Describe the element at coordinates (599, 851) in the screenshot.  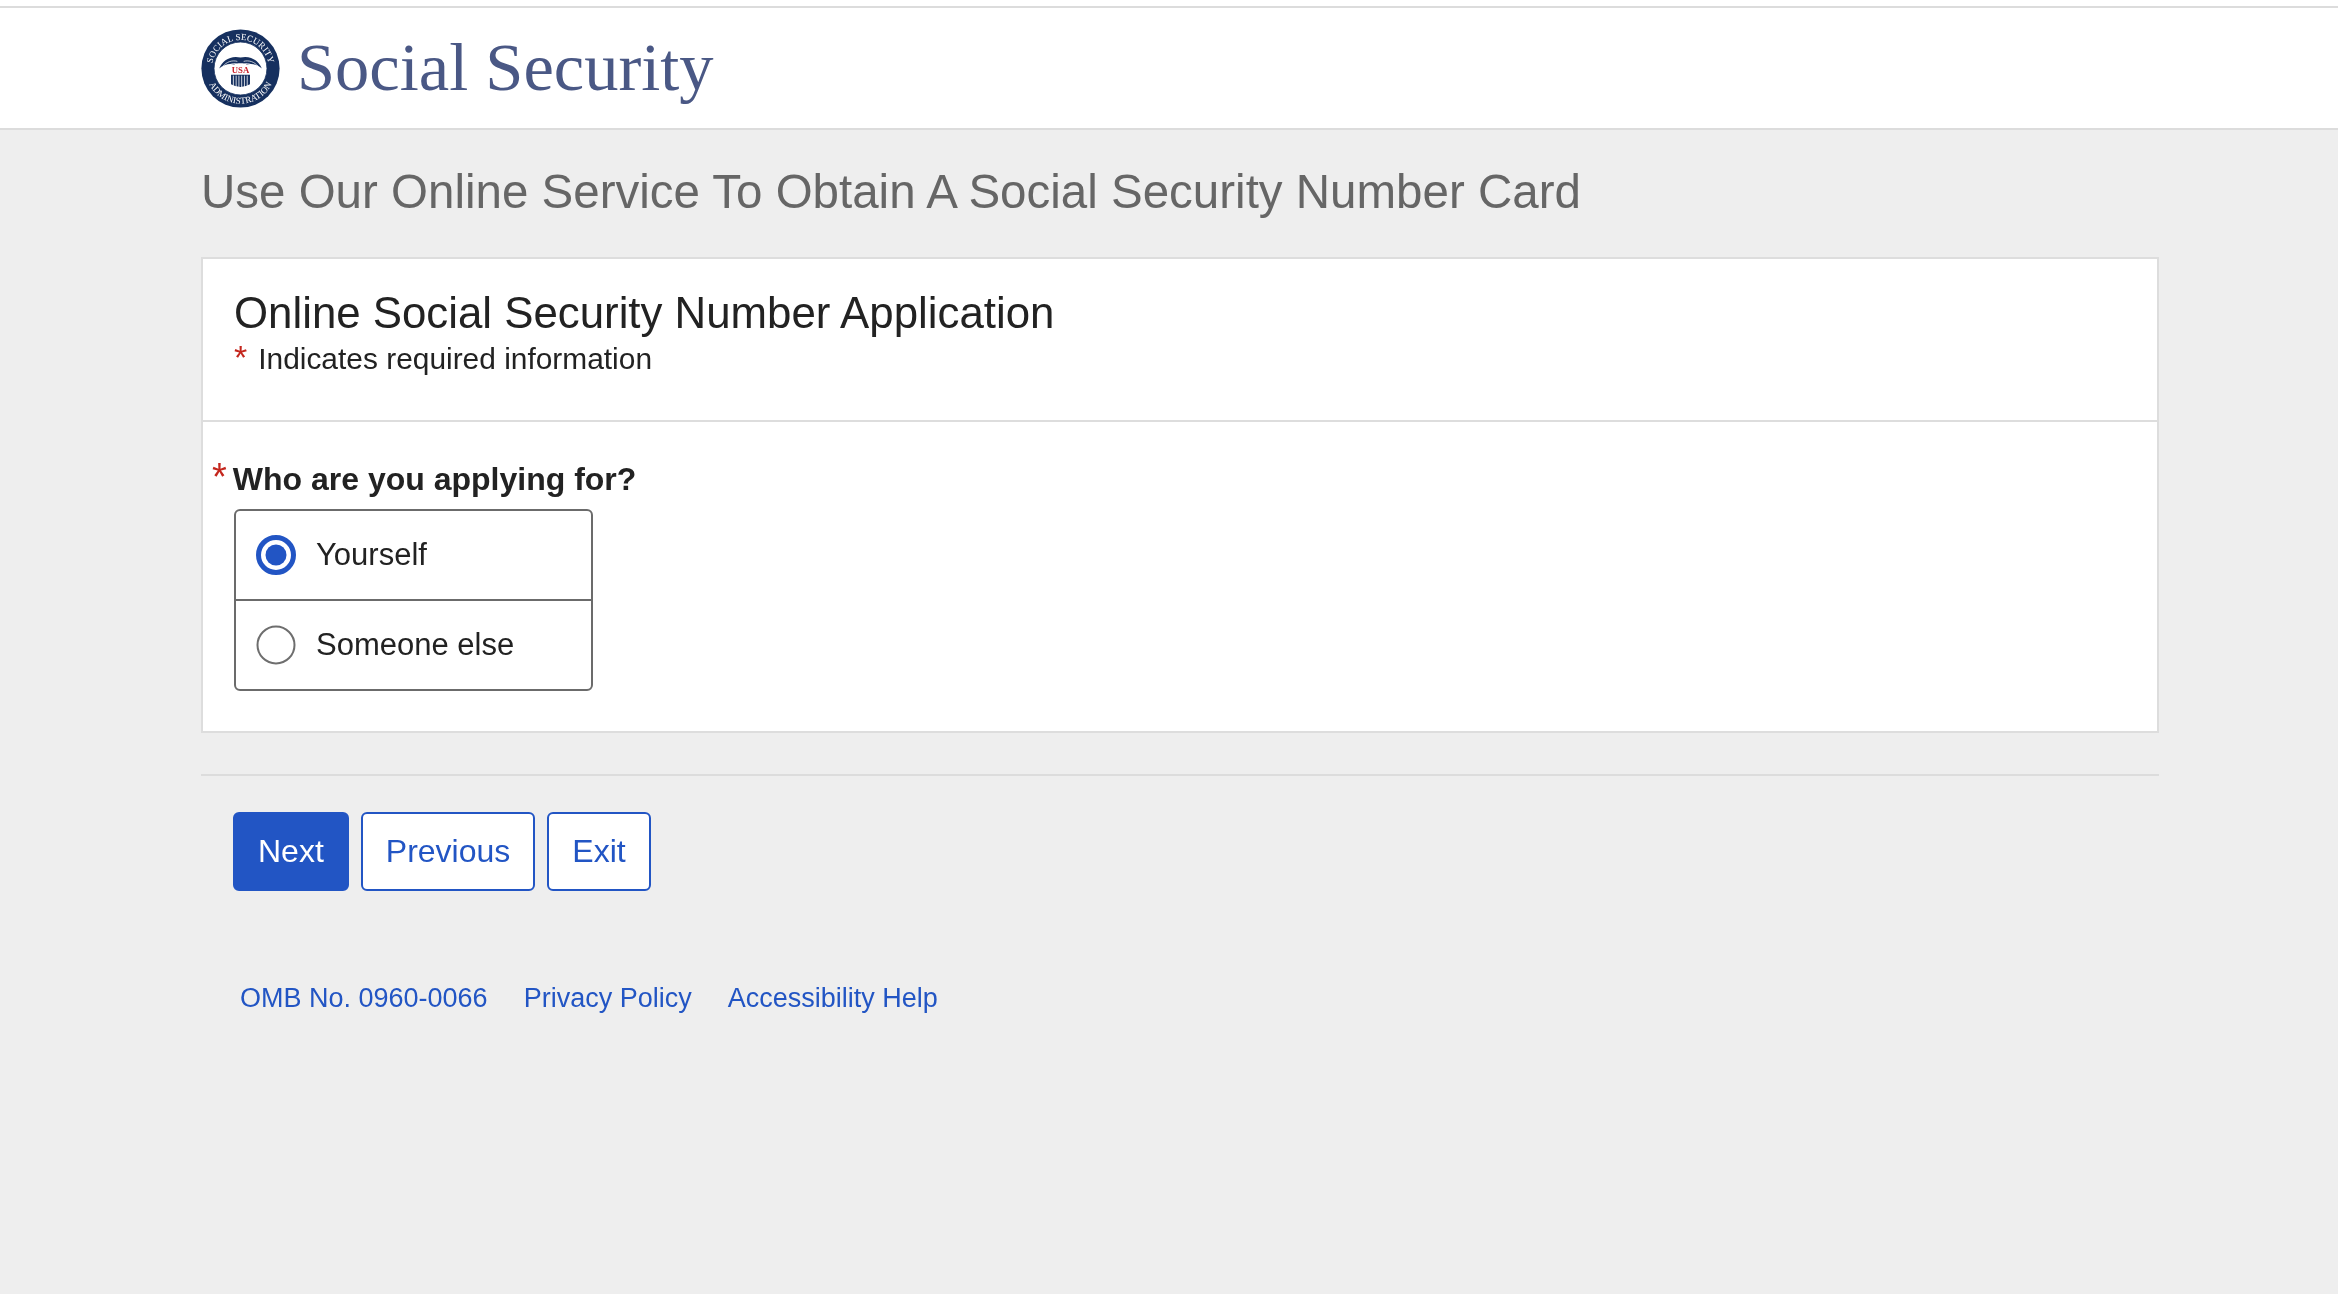
I see `secondary-button: Exit` at that location.